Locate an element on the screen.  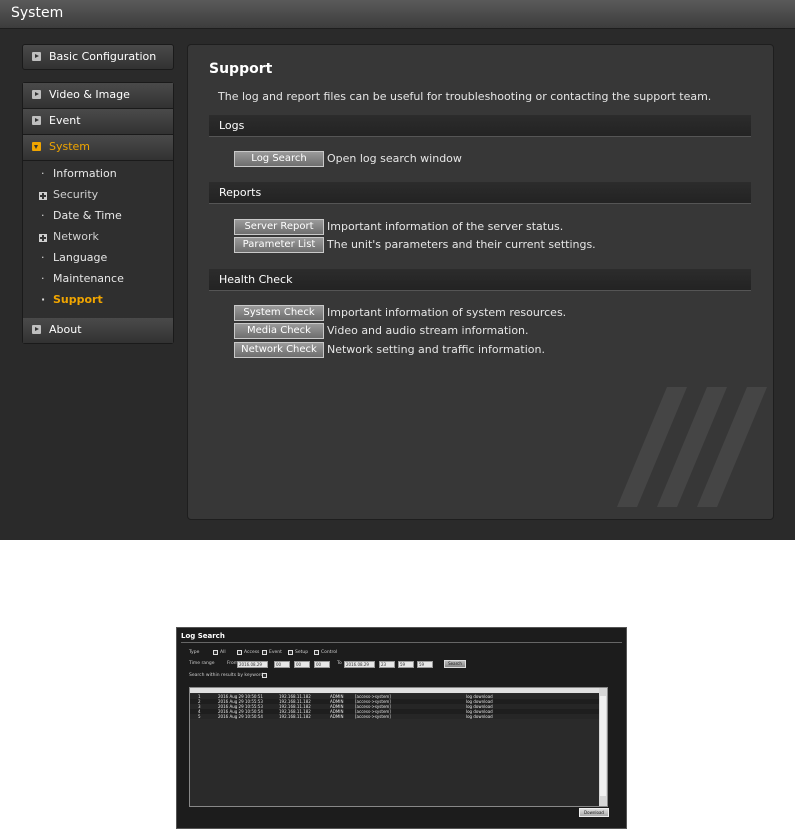
search-button: Search is located at coordinates (455, 664).